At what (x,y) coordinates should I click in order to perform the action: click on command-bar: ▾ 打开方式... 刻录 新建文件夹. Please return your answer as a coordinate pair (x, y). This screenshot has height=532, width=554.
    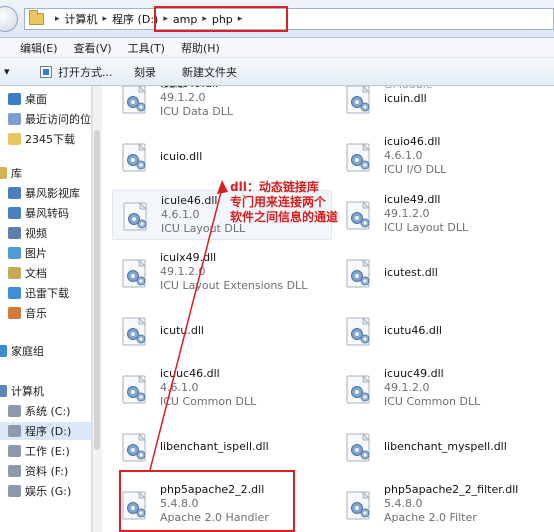
    Looking at the image, I should click on (277, 72).